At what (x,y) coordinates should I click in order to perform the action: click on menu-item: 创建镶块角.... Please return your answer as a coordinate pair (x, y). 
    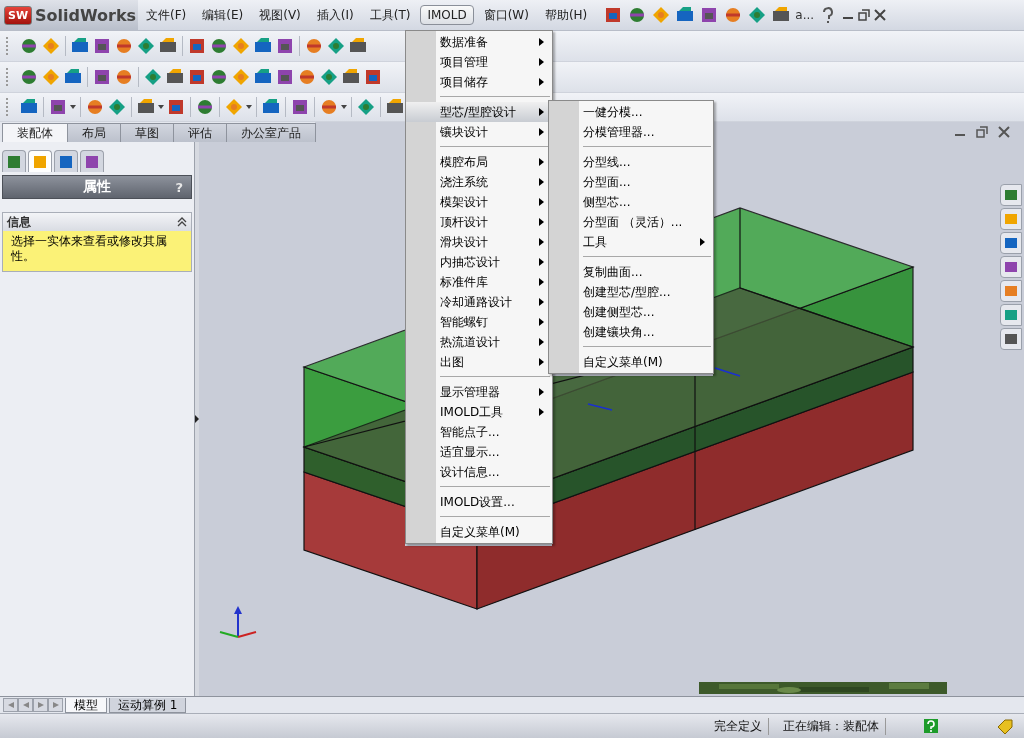
    Looking at the image, I should click on (631, 332).